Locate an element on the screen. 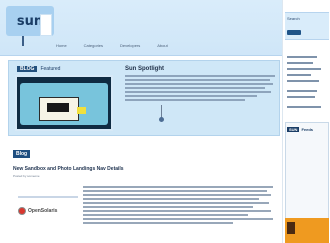 This screenshot has height=243, width=330. blog-badge: Blog is located at coordinates (22, 154).